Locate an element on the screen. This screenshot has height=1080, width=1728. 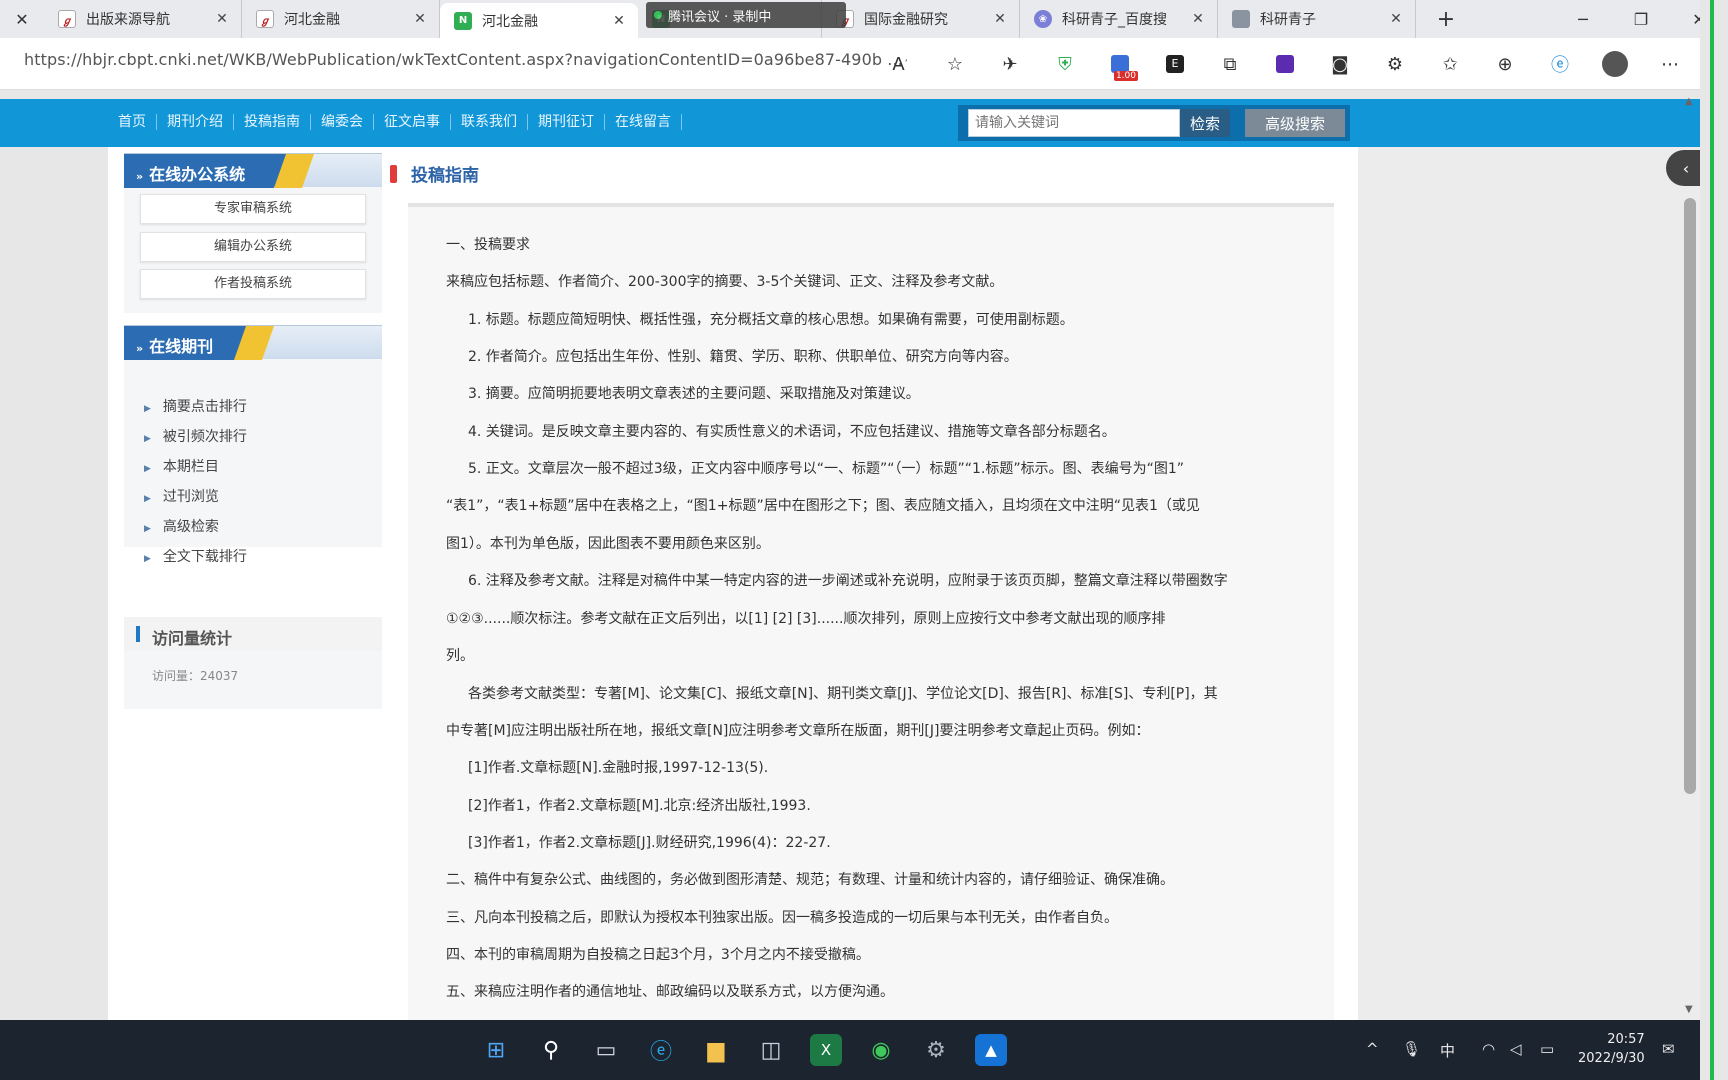
overlay-text: 腾讯会议 · 录制中 is located at coordinates (720, 17).